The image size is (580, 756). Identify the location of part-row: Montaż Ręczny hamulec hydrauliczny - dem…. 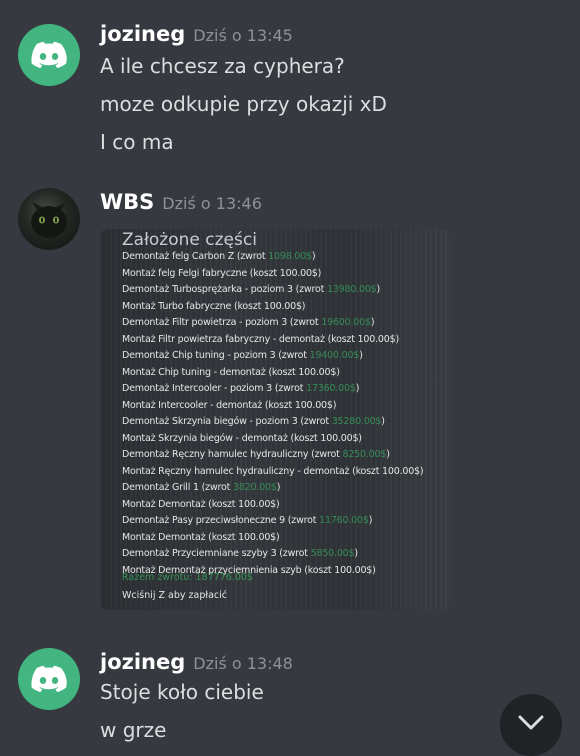
(273, 472).